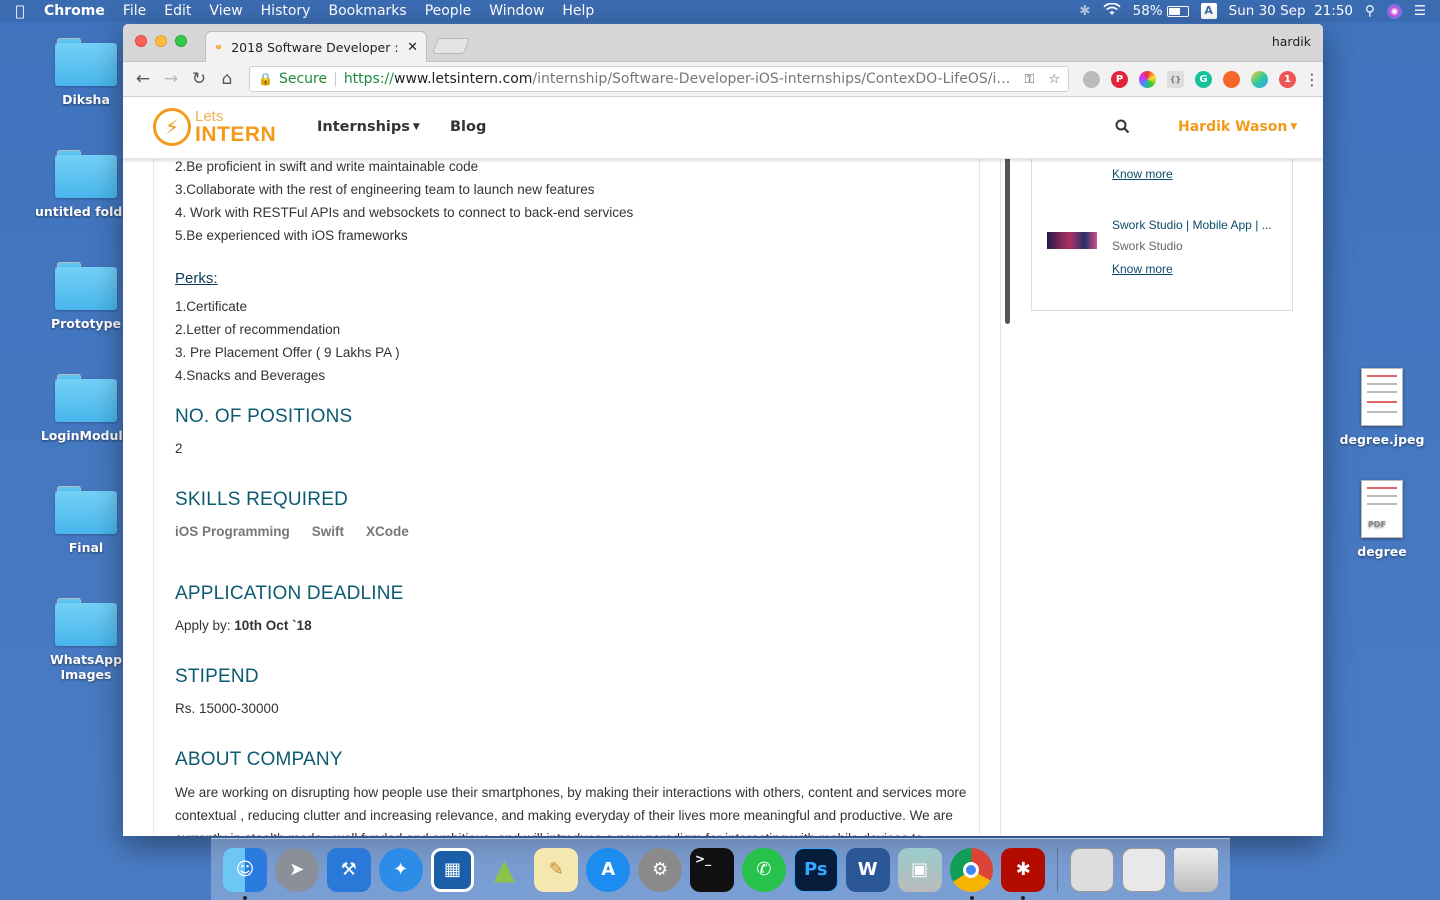  I want to click on sourcetree-icon: ▦, so click(452, 869).